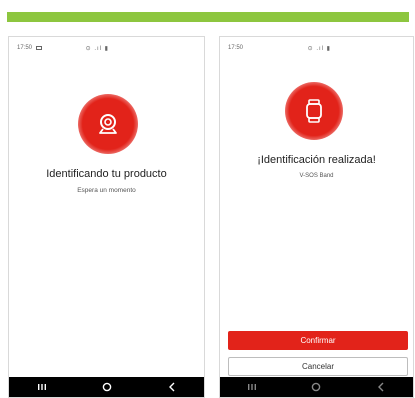 The height and width of the screenshot is (398, 415). Describe the element at coordinates (316, 176) in the screenshot. I see `device-name: V-SOS Band` at that location.